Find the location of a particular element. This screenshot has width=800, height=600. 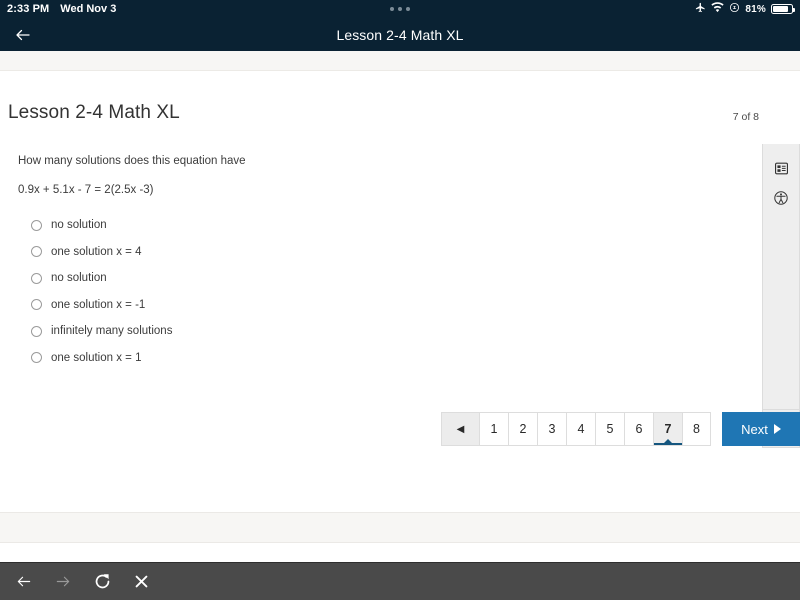

accessibility-button is located at coordinates (781, 198).